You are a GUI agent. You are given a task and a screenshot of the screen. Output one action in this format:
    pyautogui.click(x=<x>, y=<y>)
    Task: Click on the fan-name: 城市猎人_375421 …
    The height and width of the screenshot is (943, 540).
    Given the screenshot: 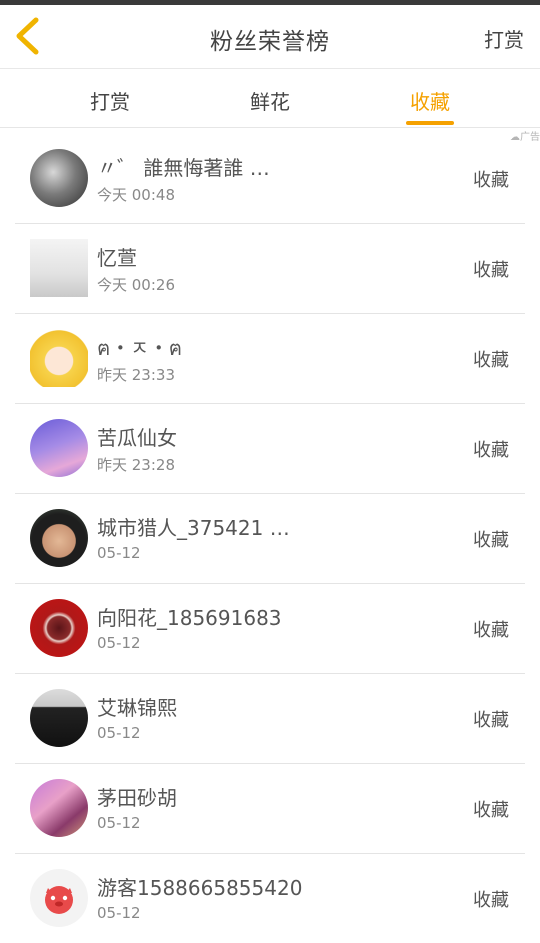 What is the action you would take?
    pyautogui.click(x=193, y=528)
    